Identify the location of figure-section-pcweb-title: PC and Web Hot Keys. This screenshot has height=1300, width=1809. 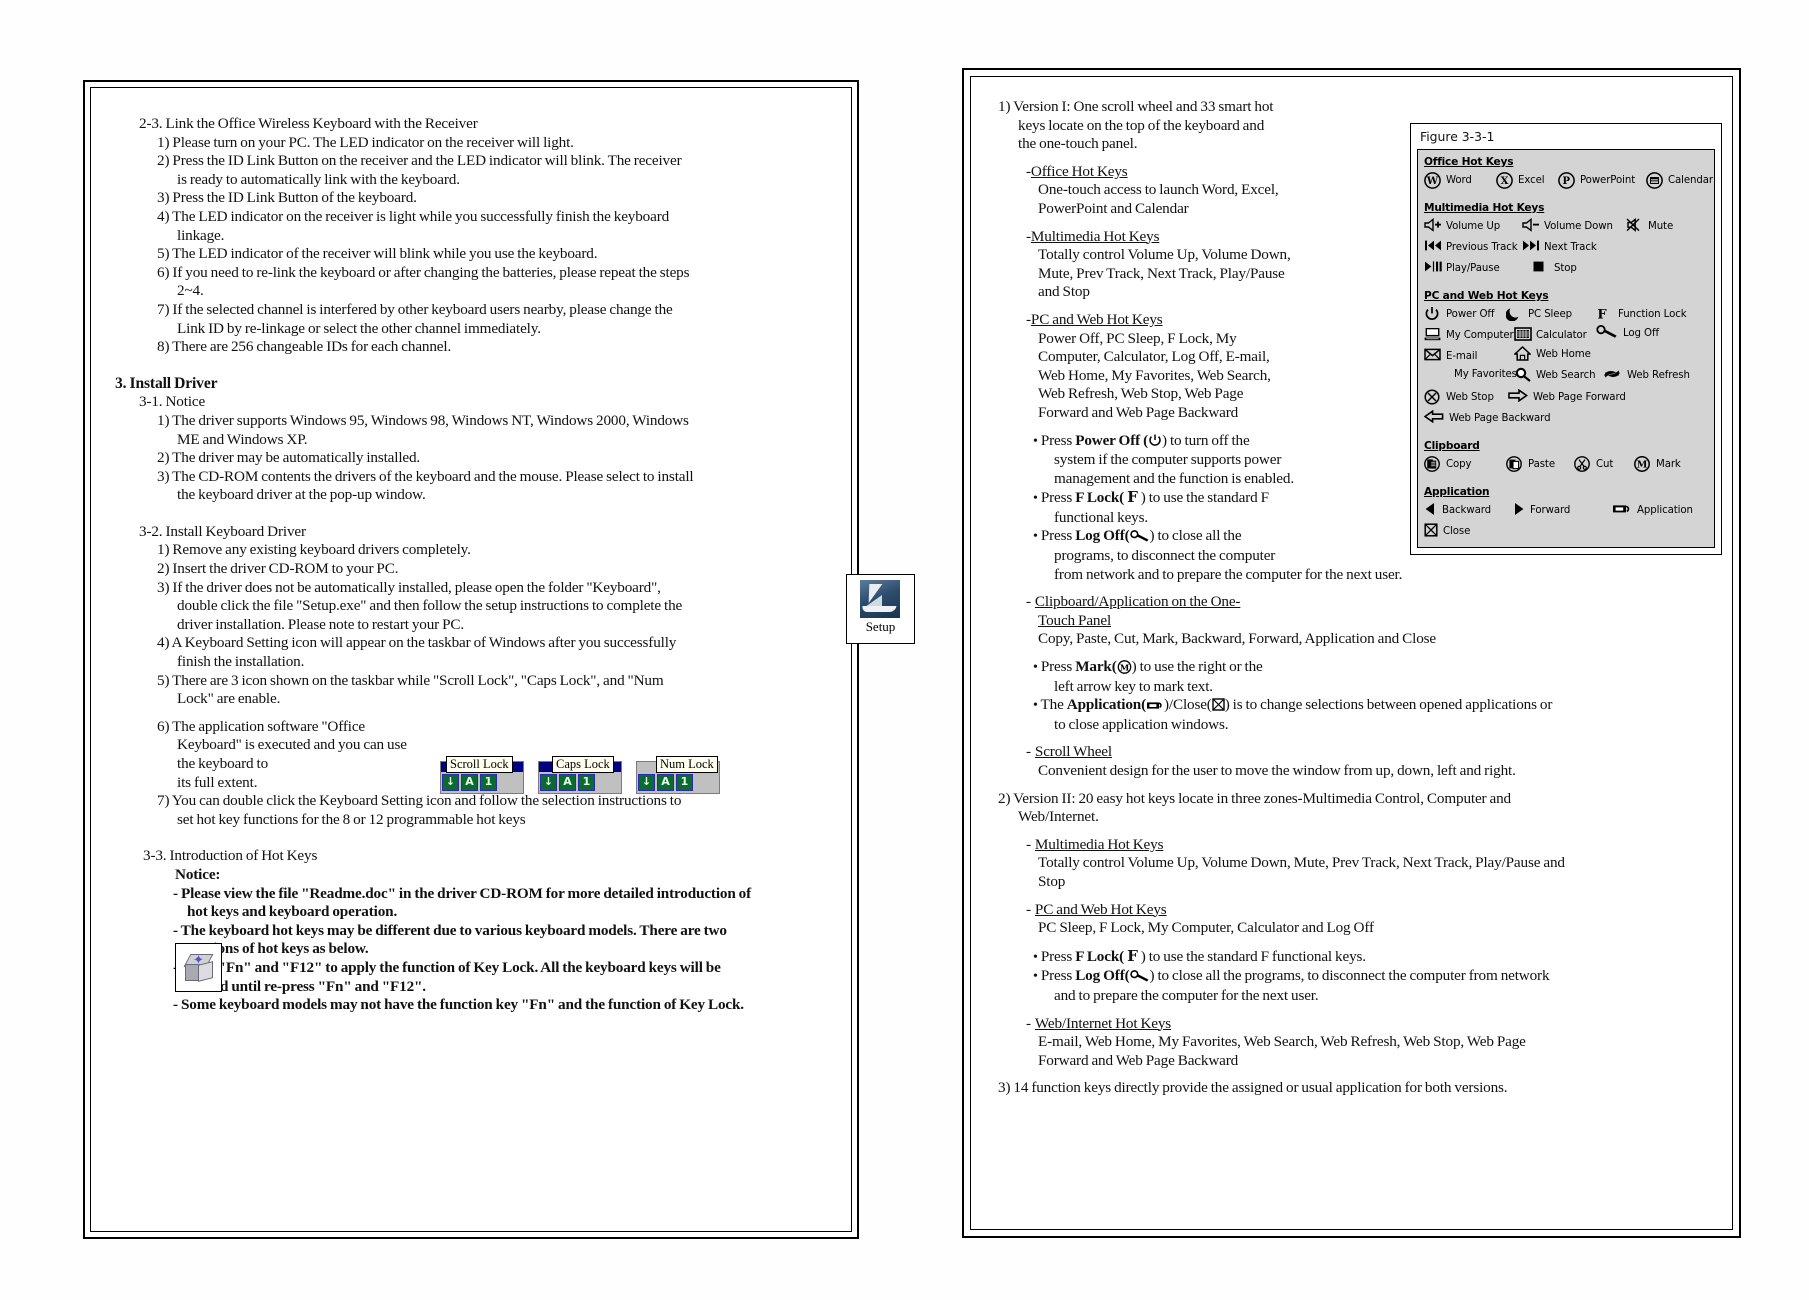
(1486, 296).